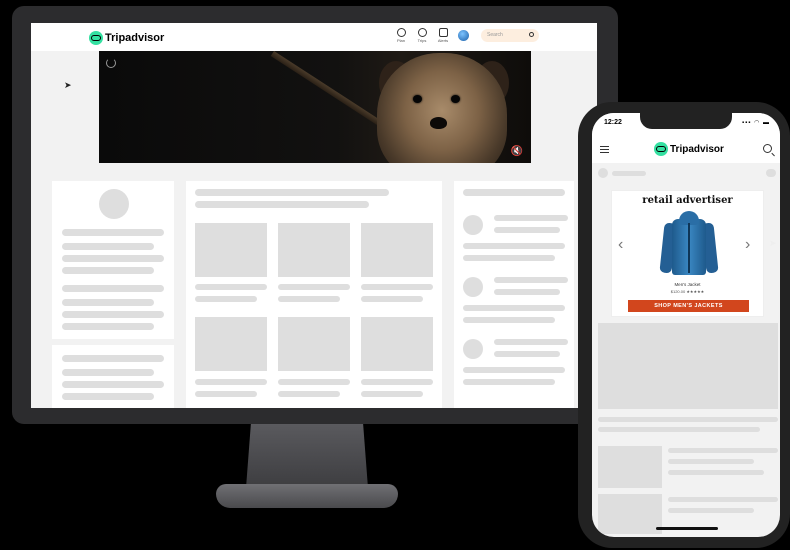 The image size is (790, 550). What do you see at coordinates (771, 173) in the screenshot?
I see `placeholder-icon` at bounding box center [771, 173].